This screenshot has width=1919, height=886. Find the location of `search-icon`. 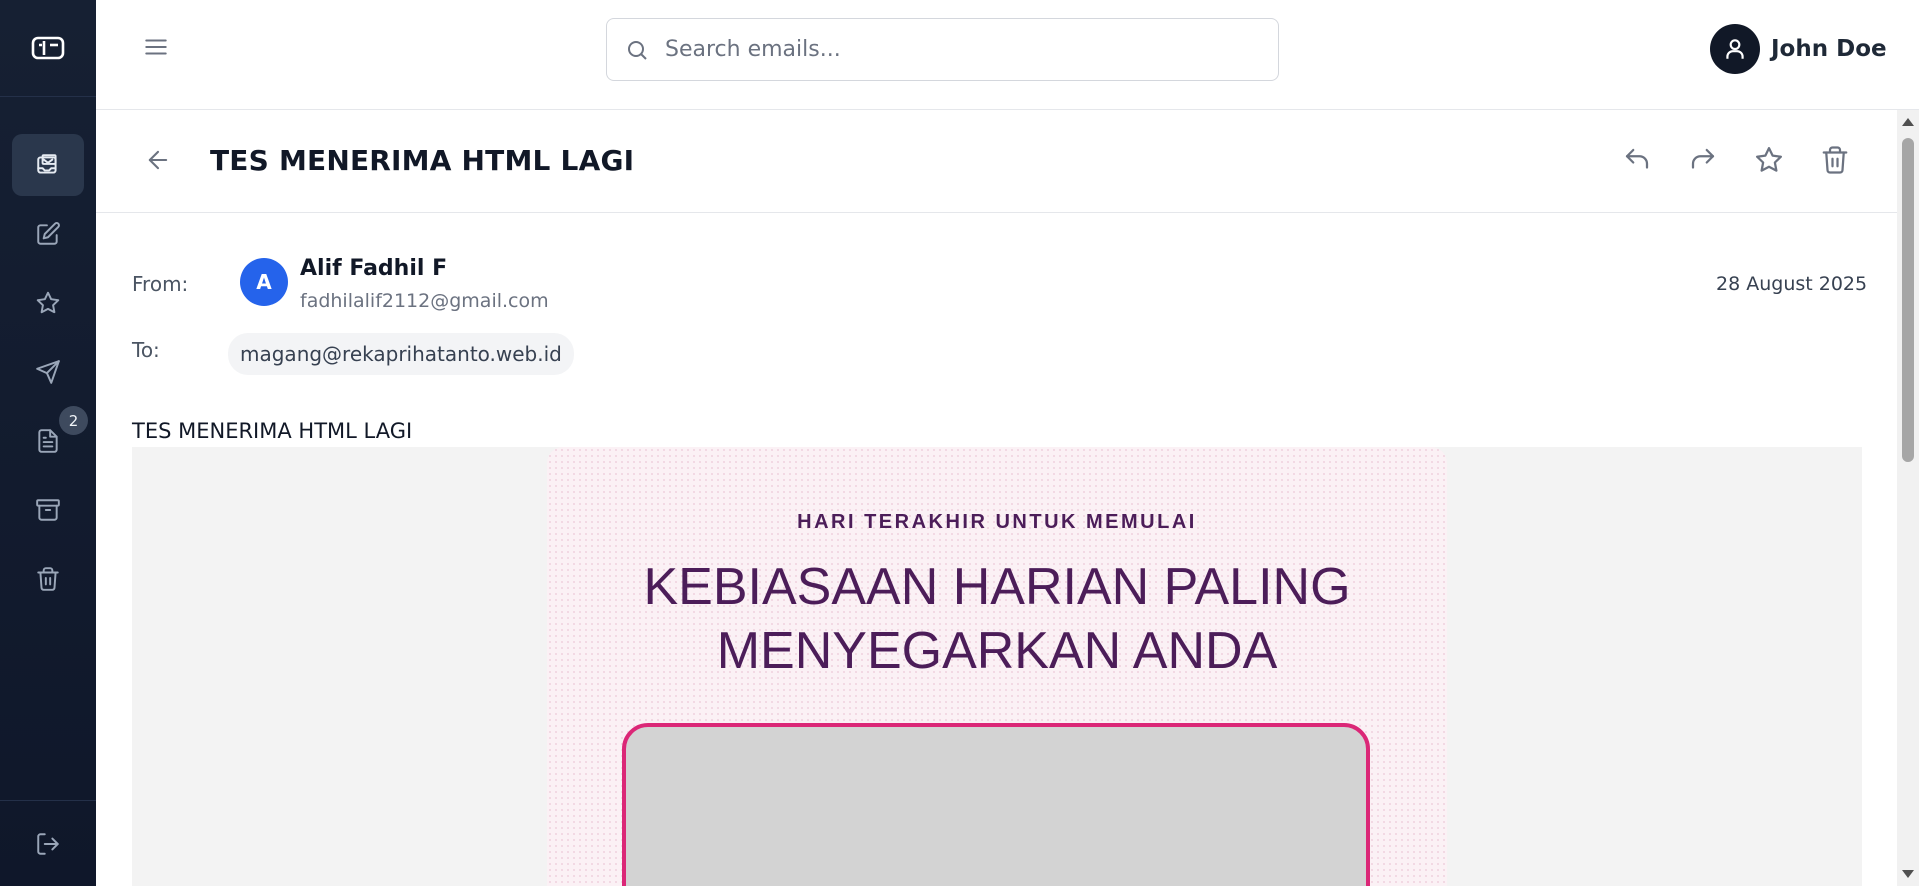

search-icon is located at coordinates (637, 50).